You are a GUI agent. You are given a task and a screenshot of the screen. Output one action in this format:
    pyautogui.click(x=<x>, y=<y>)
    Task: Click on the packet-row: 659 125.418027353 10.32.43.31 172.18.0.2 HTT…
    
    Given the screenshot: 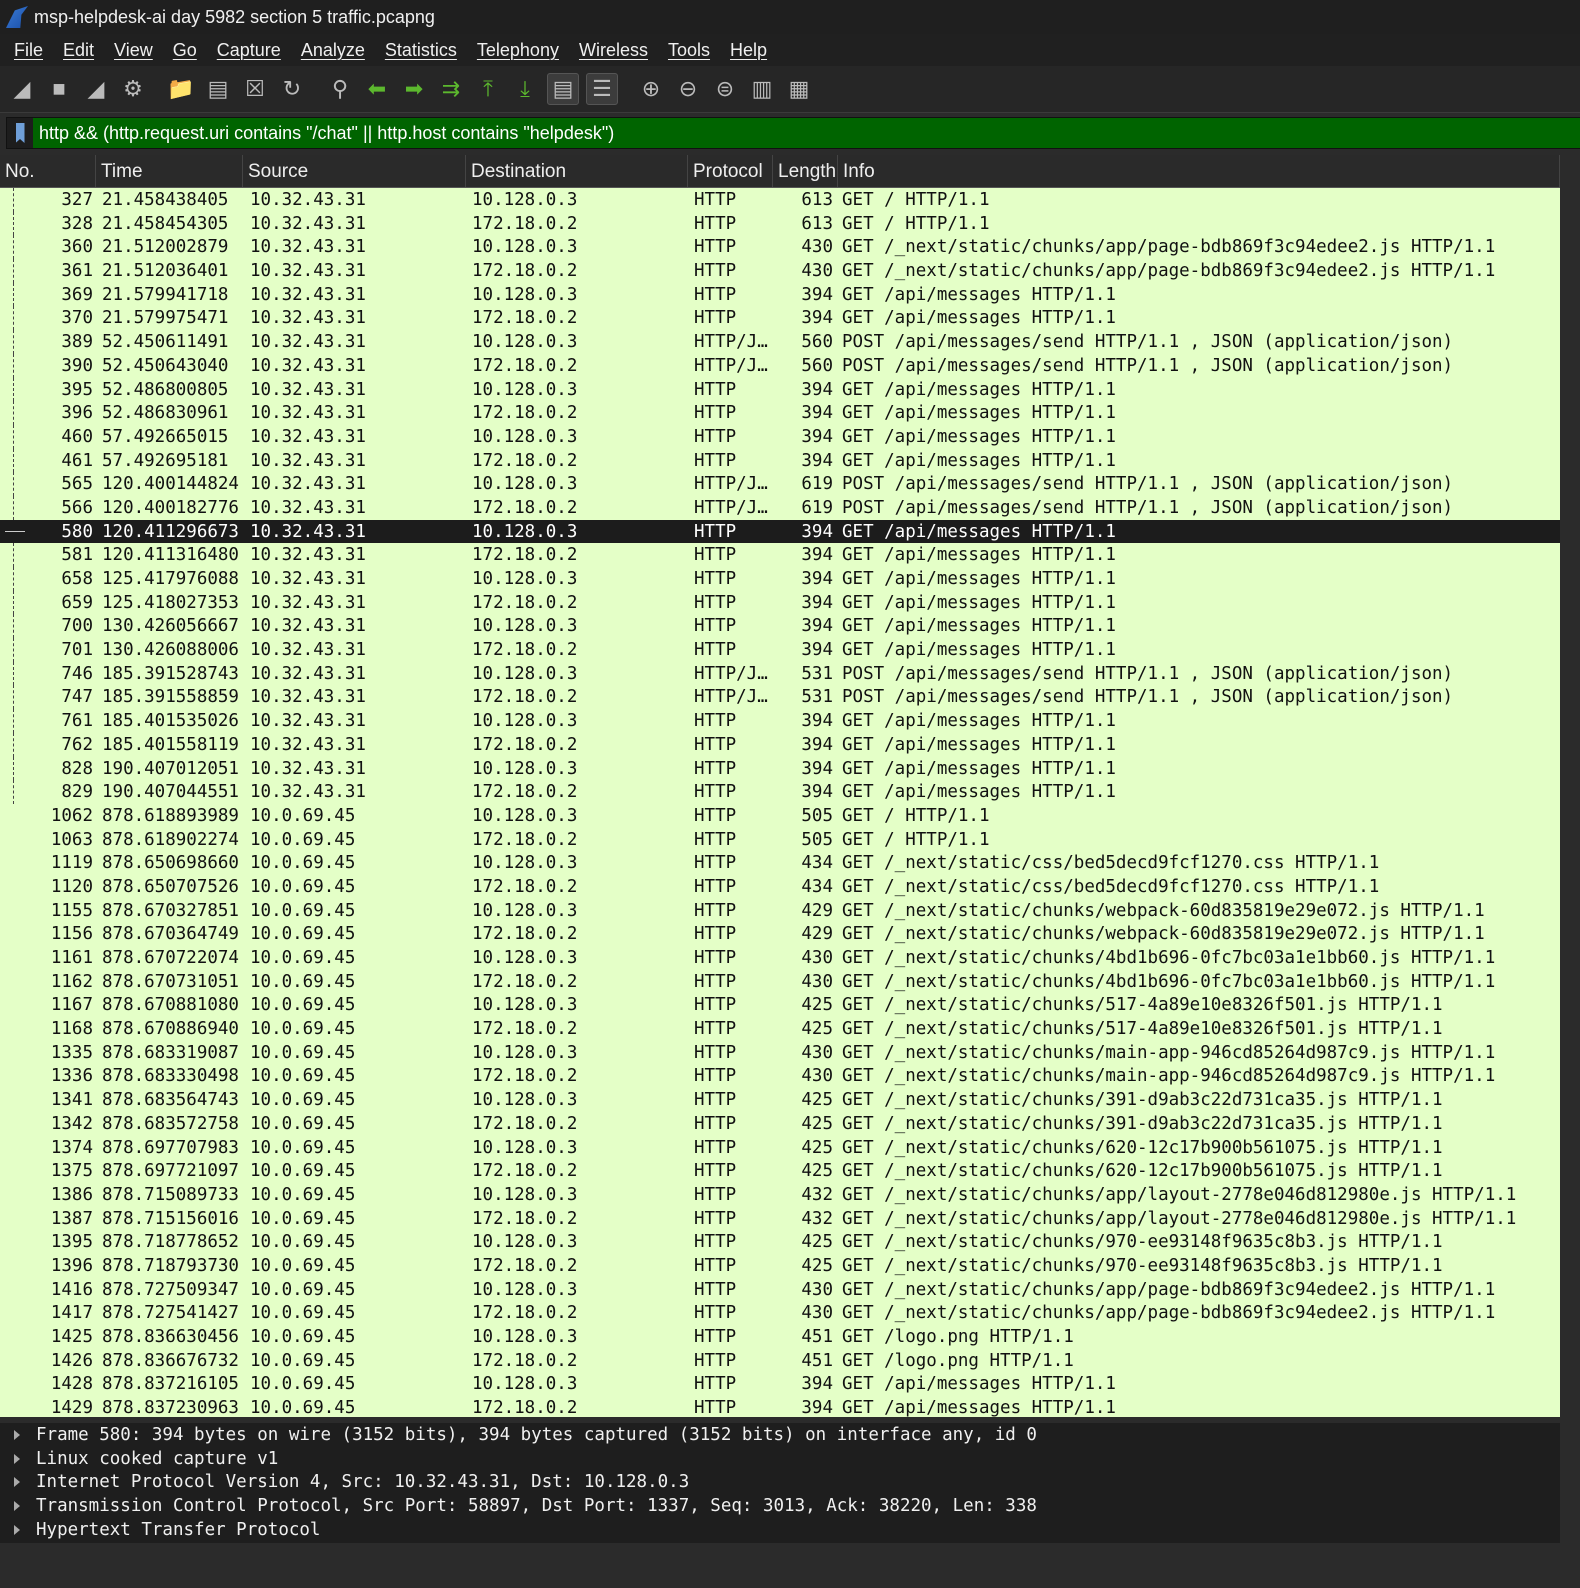 What is the action you would take?
    pyautogui.click(x=780, y=602)
    